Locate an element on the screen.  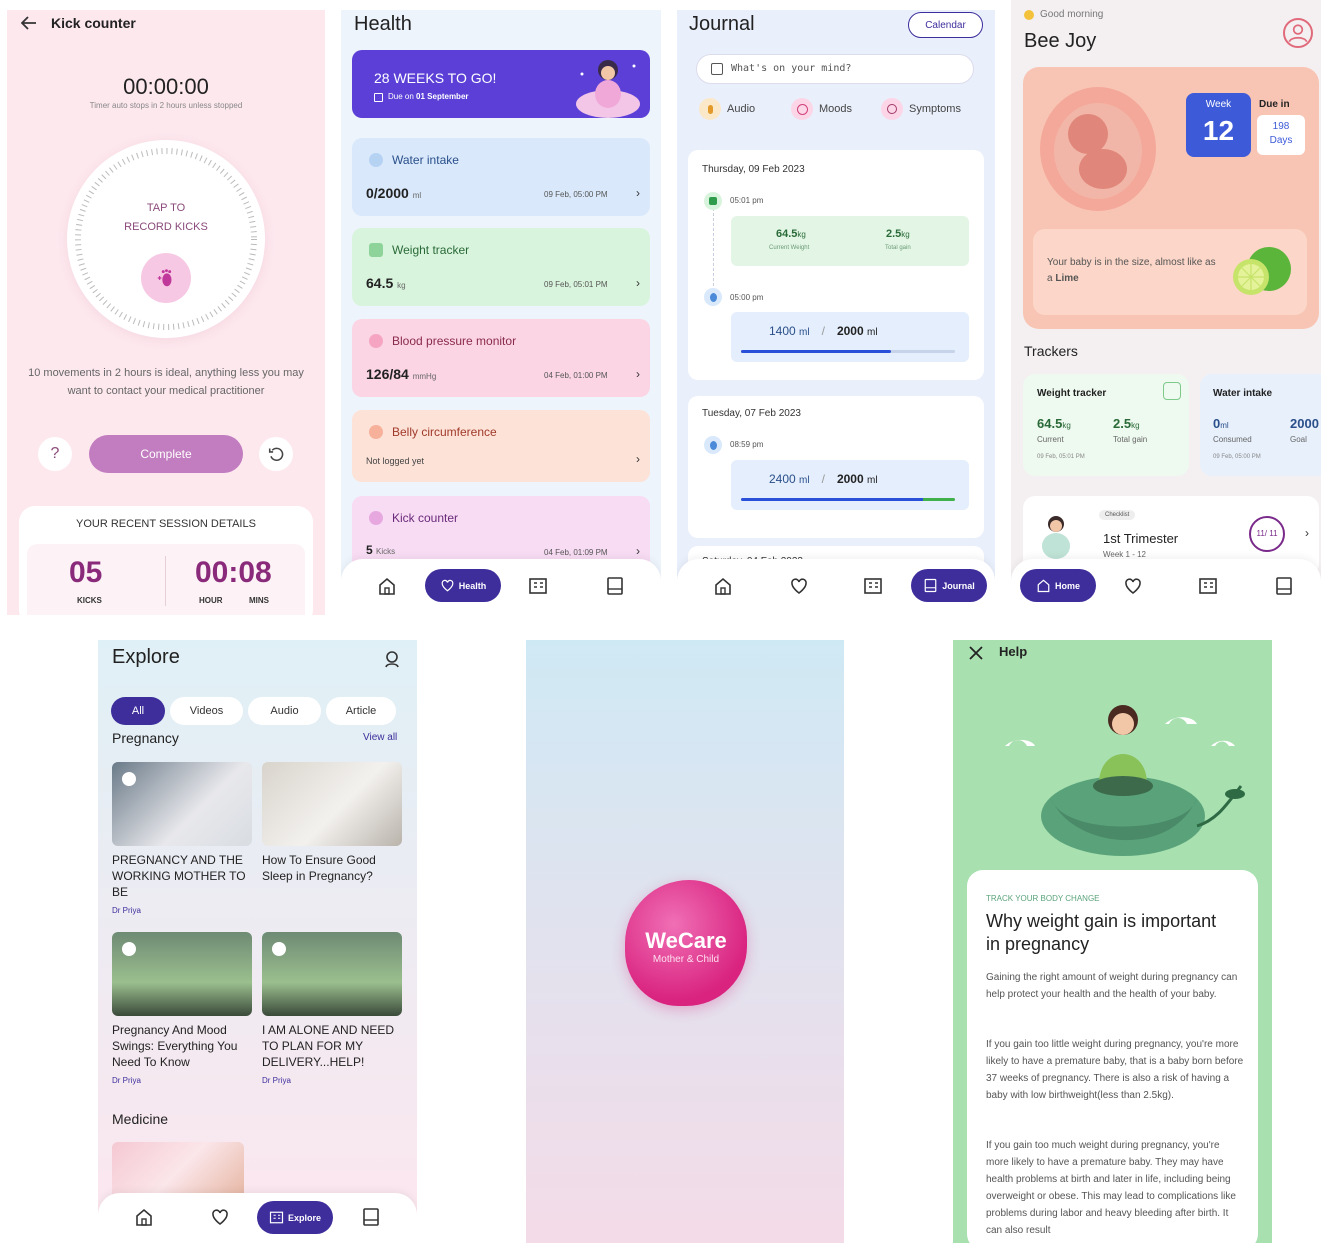
kick-dial: TAP TO RECORD KICKS is located at coordinates (166, 239).